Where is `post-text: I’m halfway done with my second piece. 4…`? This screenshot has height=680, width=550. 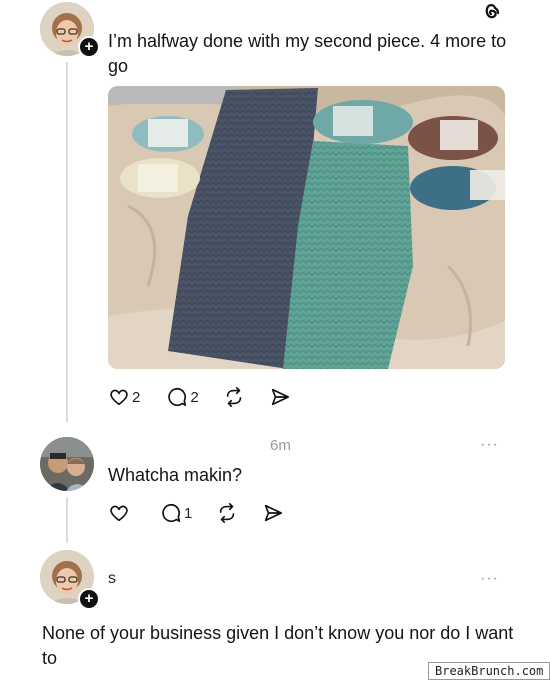
post-text: I’m halfway done with my second piece. 4… is located at coordinates (307, 53).